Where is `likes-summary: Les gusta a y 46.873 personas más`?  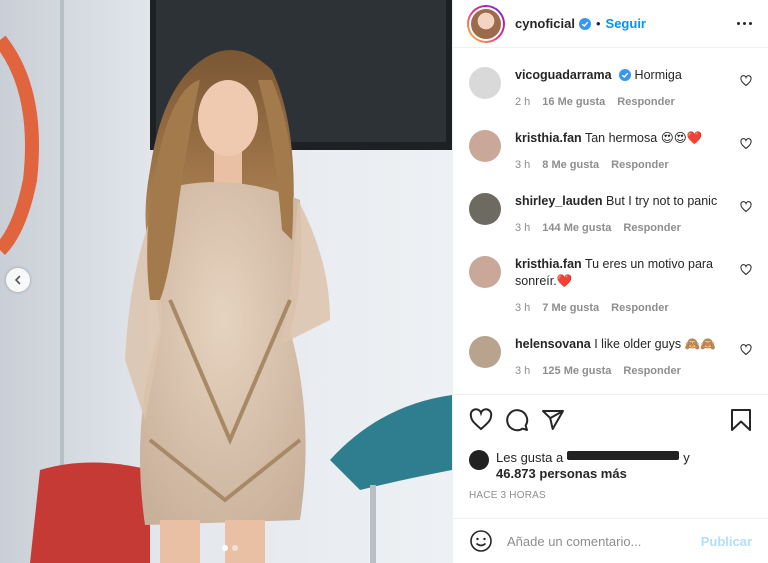 likes-summary: Les gusta a y 46.873 personas más is located at coordinates (610, 466).